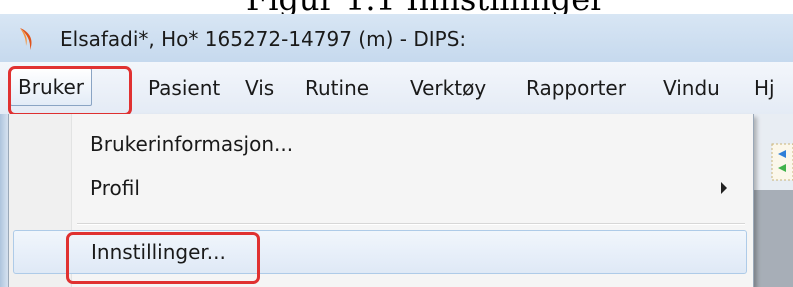 The width and height of the screenshot is (793, 287). Describe the element at coordinates (26, 39) in the screenshot. I see `dips-logo-icon` at that location.